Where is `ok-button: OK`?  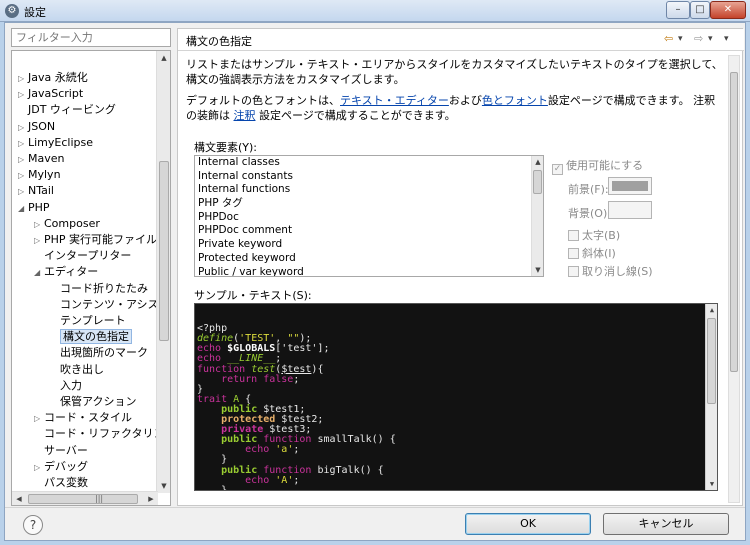
ok-button: OK is located at coordinates (528, 524).